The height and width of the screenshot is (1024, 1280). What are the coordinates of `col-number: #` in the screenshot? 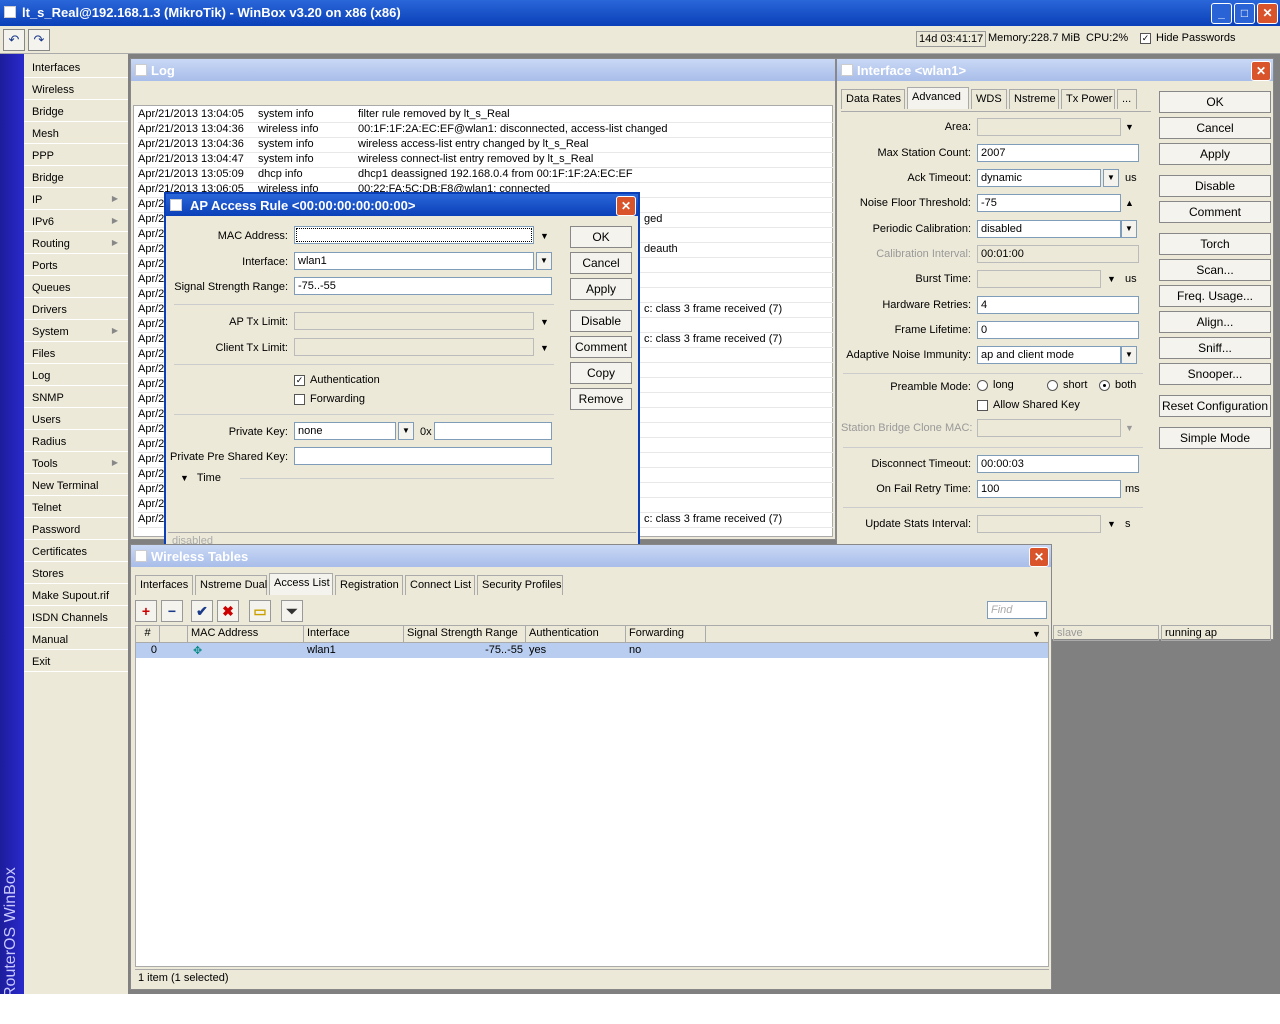 It's located at (148, 634).